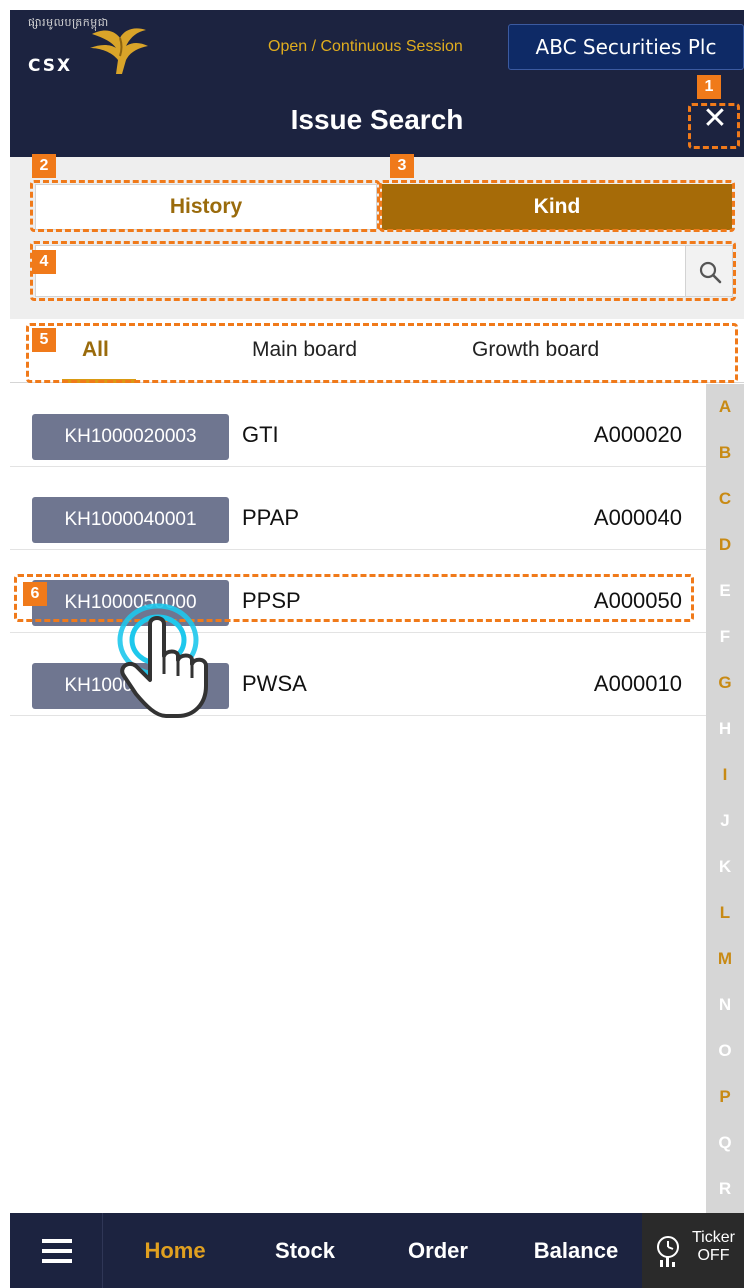 The image size is (748, 1288). What do you see at coordinates (260, 434) in the screenshot?
I see `issue-name: GTI` at bounding box center [260, 434].